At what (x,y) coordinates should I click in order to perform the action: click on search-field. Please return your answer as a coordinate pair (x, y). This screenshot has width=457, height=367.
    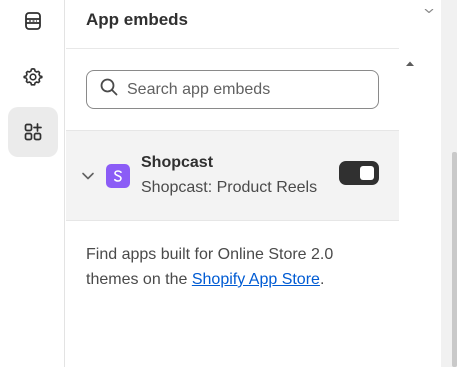
    Looking at the image, I should click on (232, 89).